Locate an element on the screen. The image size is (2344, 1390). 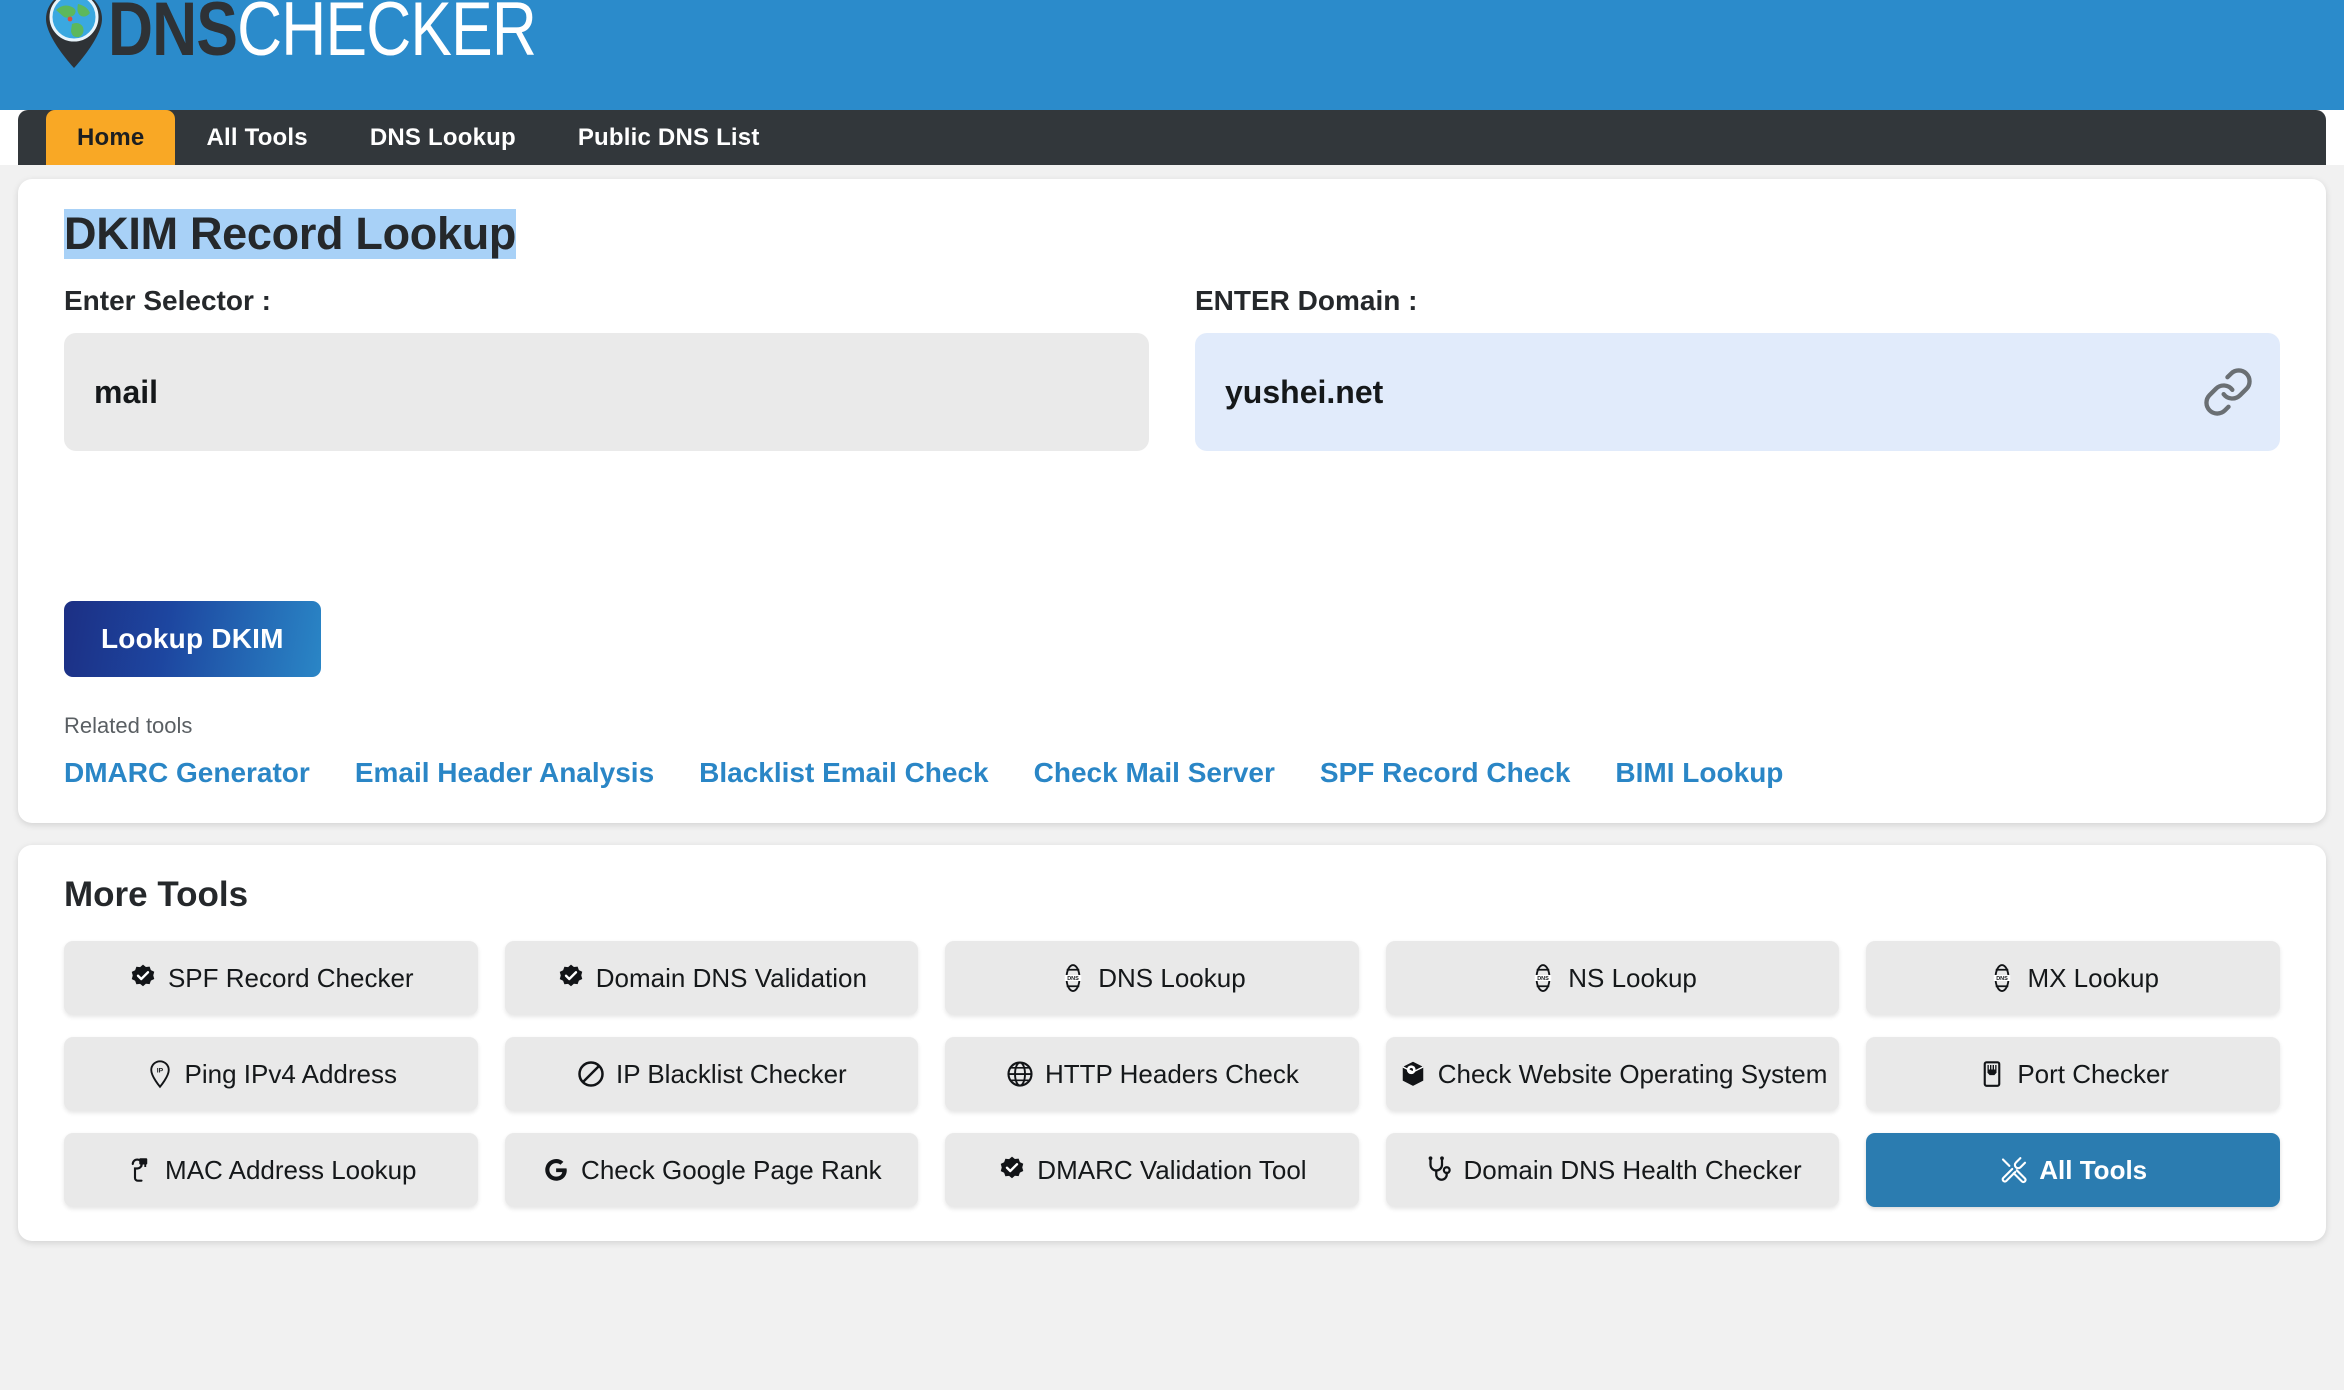
tool-button-label: MX Lookup is located at coordinates (2093, 977).